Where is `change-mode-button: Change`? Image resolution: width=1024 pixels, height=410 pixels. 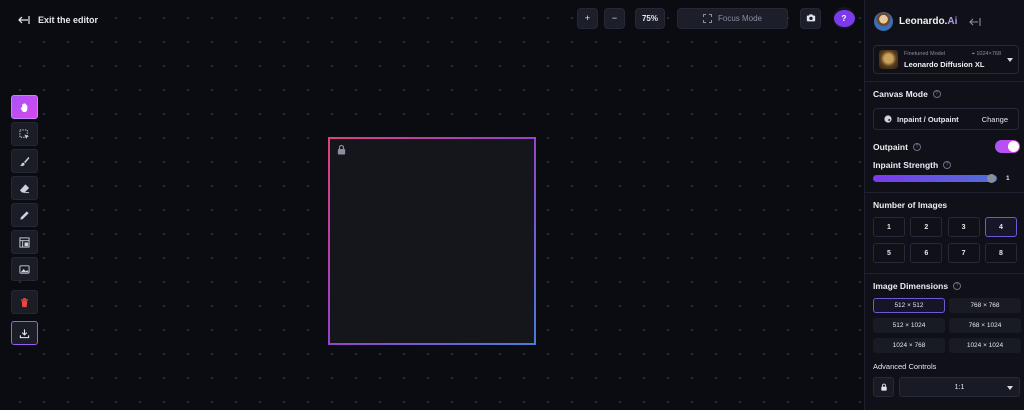 change-mode-button: Change is located at coordinates (995, 119).